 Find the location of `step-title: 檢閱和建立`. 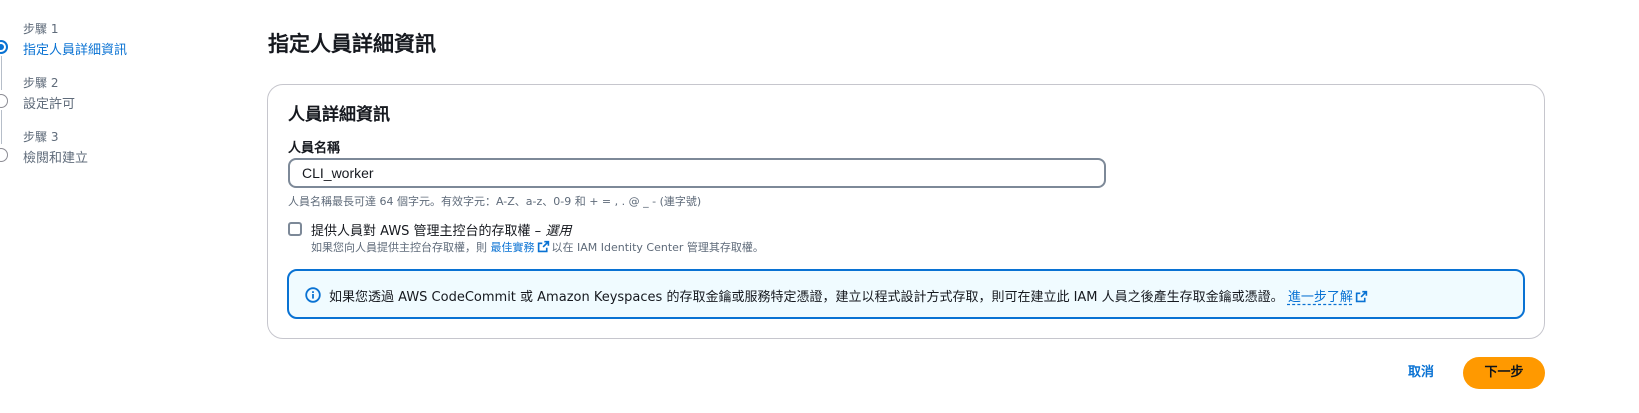

step-title: 檢閱和建立 is located at coordinates (56, 158).